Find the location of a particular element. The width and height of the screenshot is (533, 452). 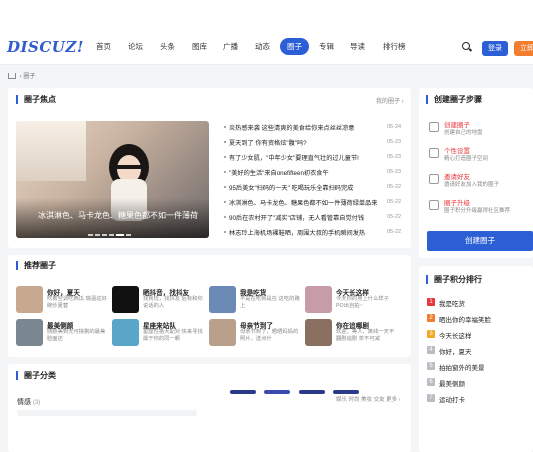

recommend-title: 推荐圈子 is located at coordinates (36, 265).